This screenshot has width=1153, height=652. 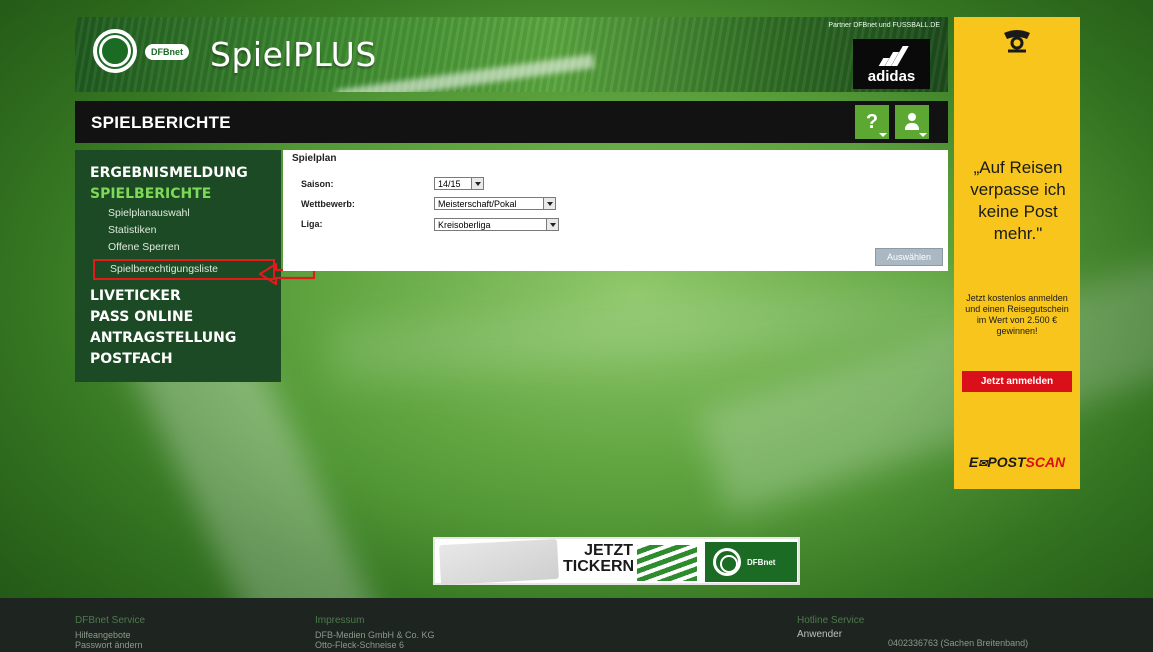 I want to click on auswaehlen-button: Auswählen, so click(x=909, y=257).